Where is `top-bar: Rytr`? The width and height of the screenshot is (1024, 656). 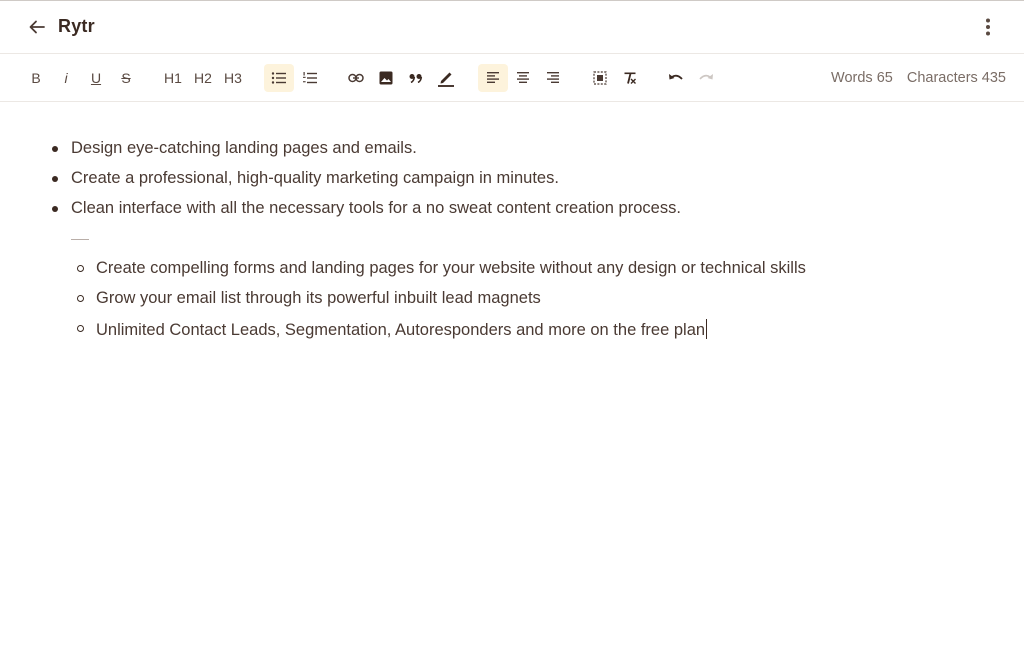
top-bar: Rytr is located at coordinates (512, 27).